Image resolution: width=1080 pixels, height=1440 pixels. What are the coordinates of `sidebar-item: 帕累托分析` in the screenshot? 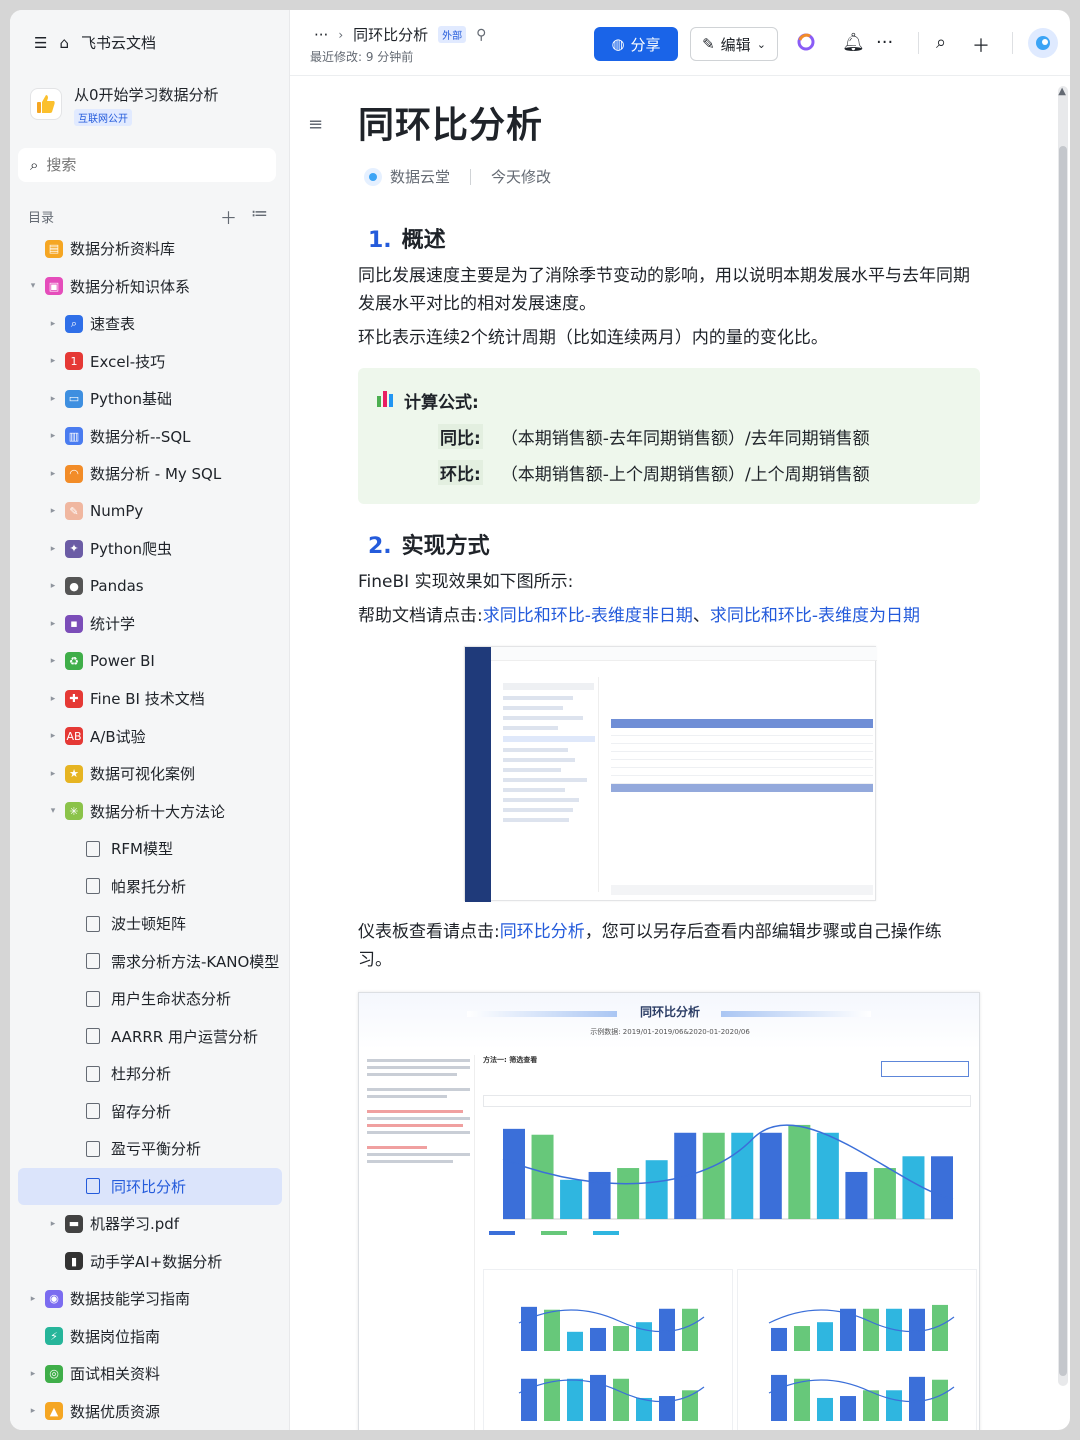 It's located at (150, 887).